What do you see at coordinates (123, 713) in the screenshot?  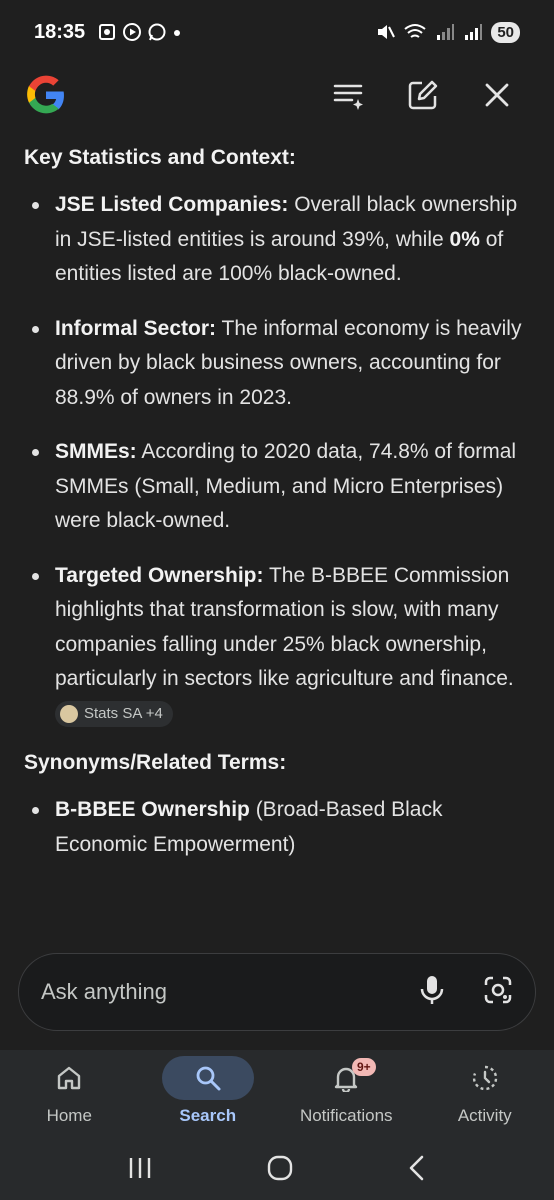 I see `source-chip-label: Stats SA +4` at bounding box center [123, 713].